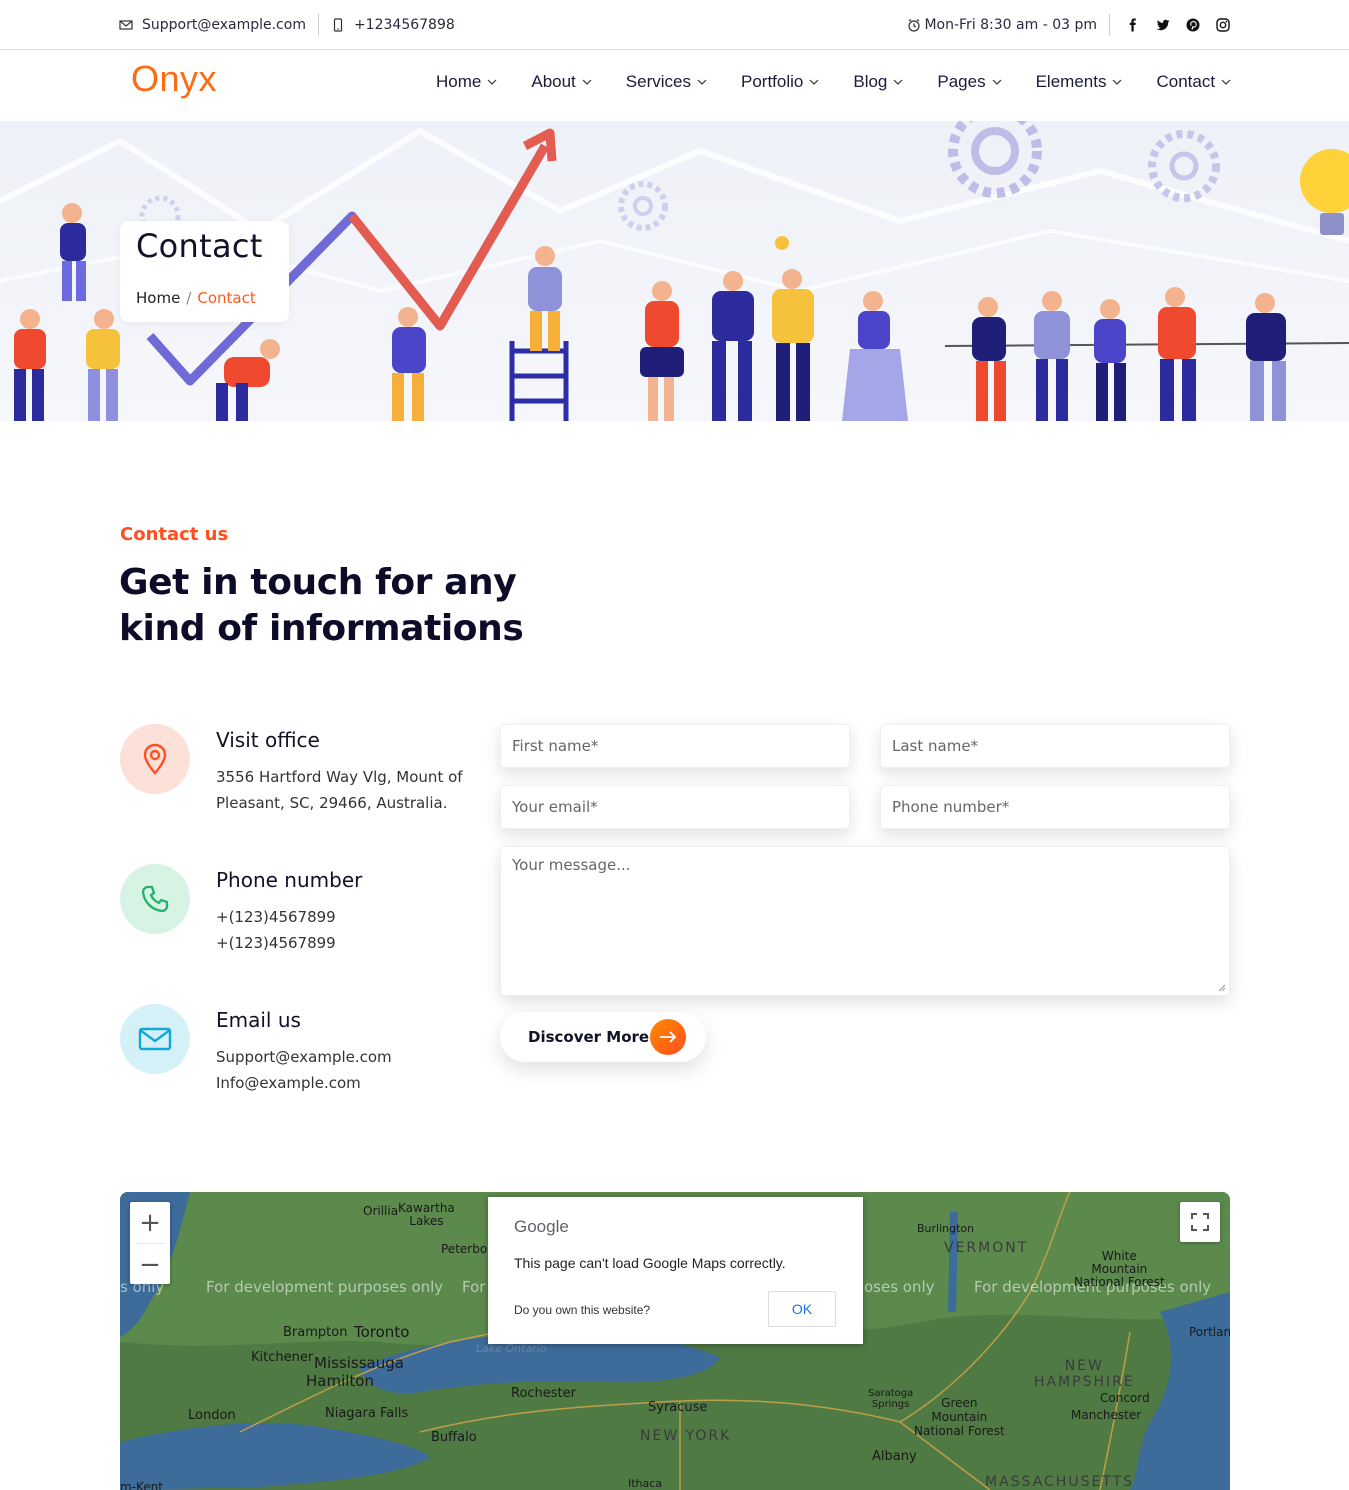 The image size is (1349, 1490). I want to click on fullscreen-button, so click(1200, 1222).